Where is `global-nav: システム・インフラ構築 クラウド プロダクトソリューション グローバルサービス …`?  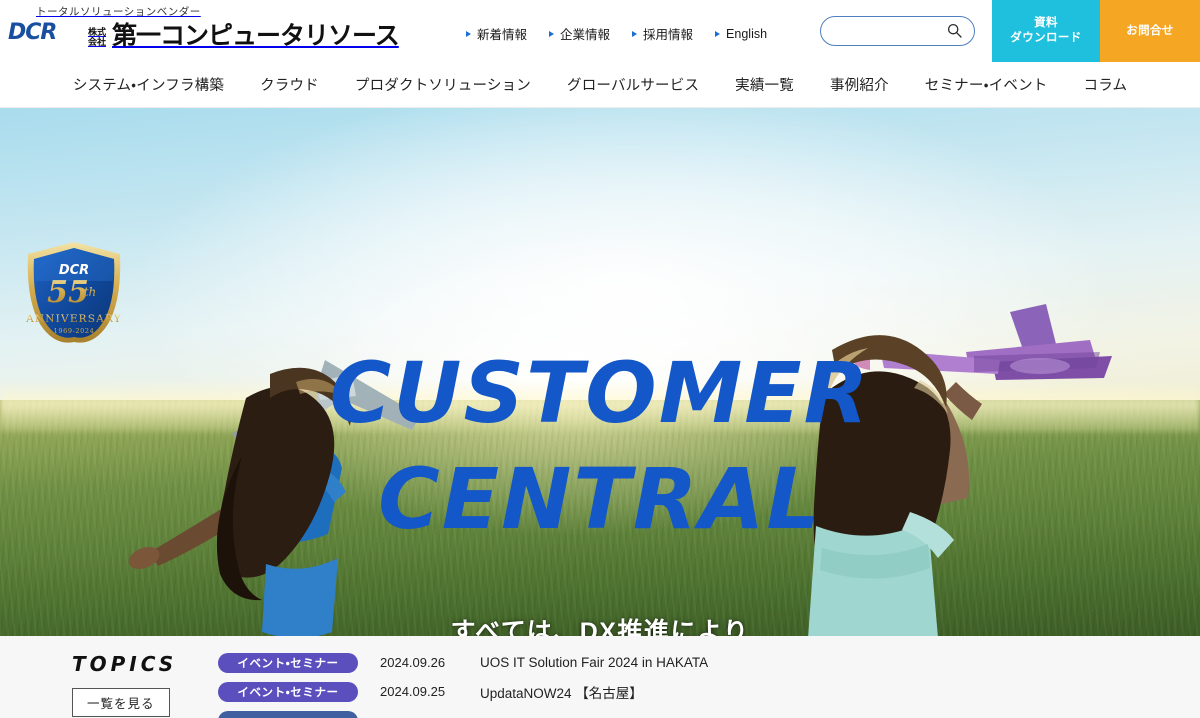
global-nav: システム・インフラ構築 クラウド プロダクトソリューション グローバルサービス … is located at coordinates (600, 85).